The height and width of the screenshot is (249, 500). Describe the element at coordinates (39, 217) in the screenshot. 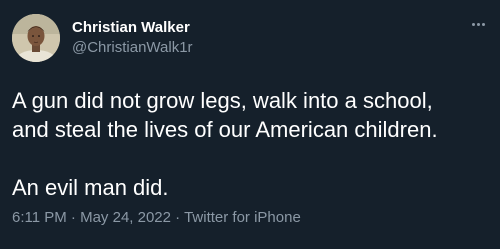

I see `tweet-time: 6:11 PM` at that location.